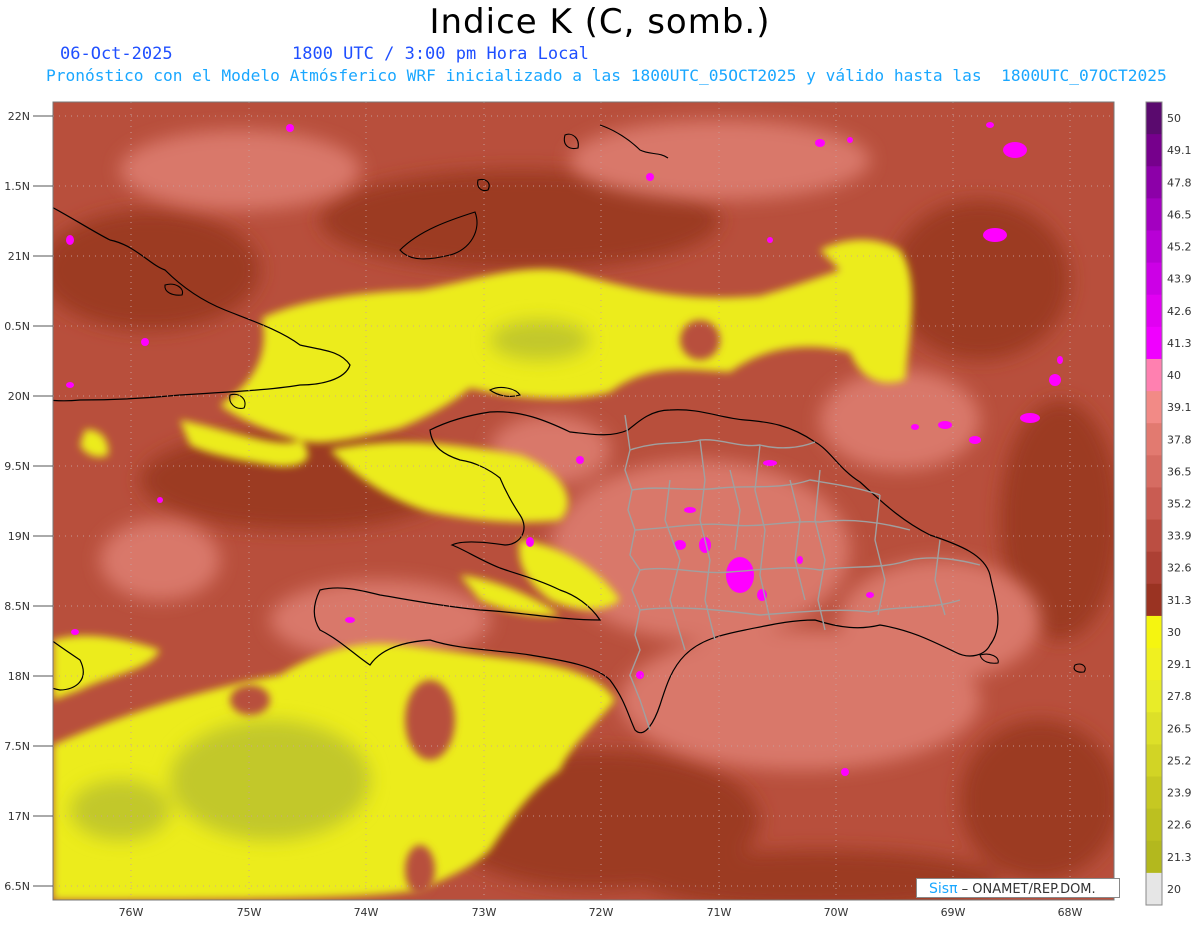 This screenshot has height=927, width=1200. I want to click on colorbar-label: 35.2, so click(1179, 504).